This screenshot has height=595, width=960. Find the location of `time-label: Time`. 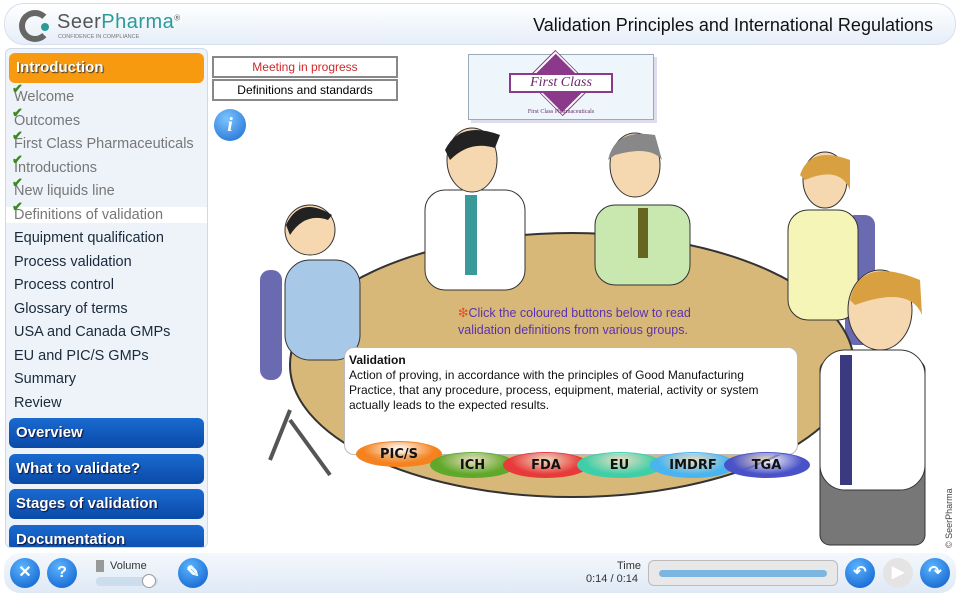

time-label: Time is located at coordinates (629, 566).